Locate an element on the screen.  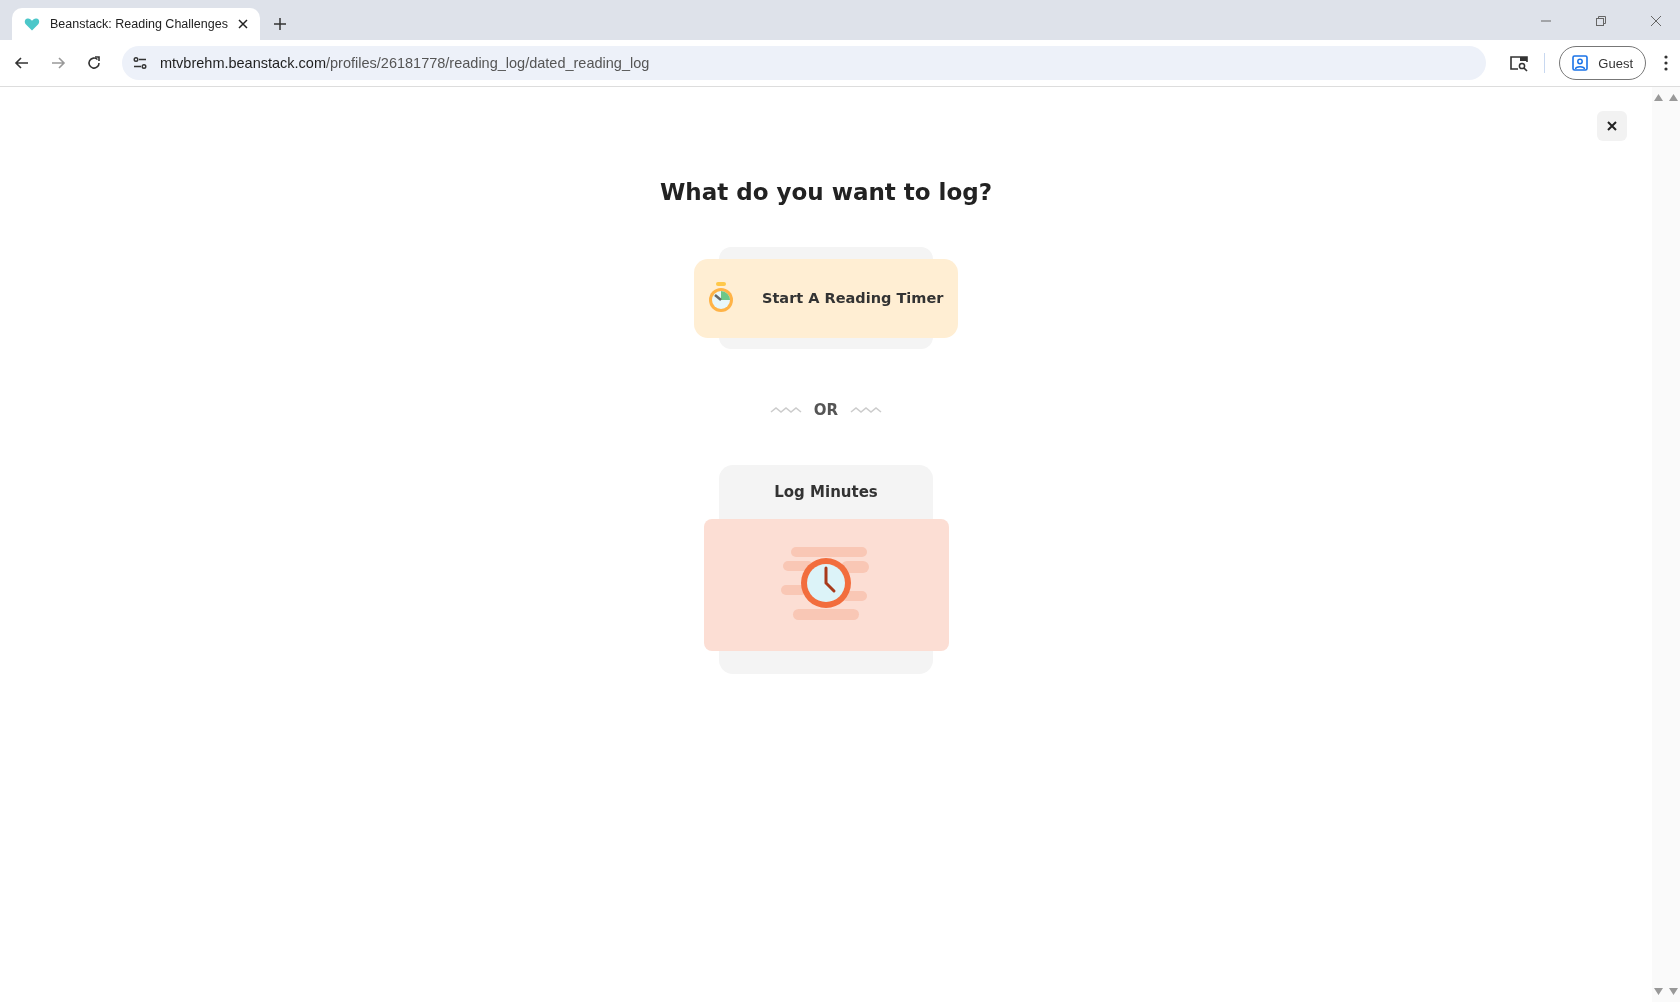
scroll-down-icon is located at coordinates (1666, 992).